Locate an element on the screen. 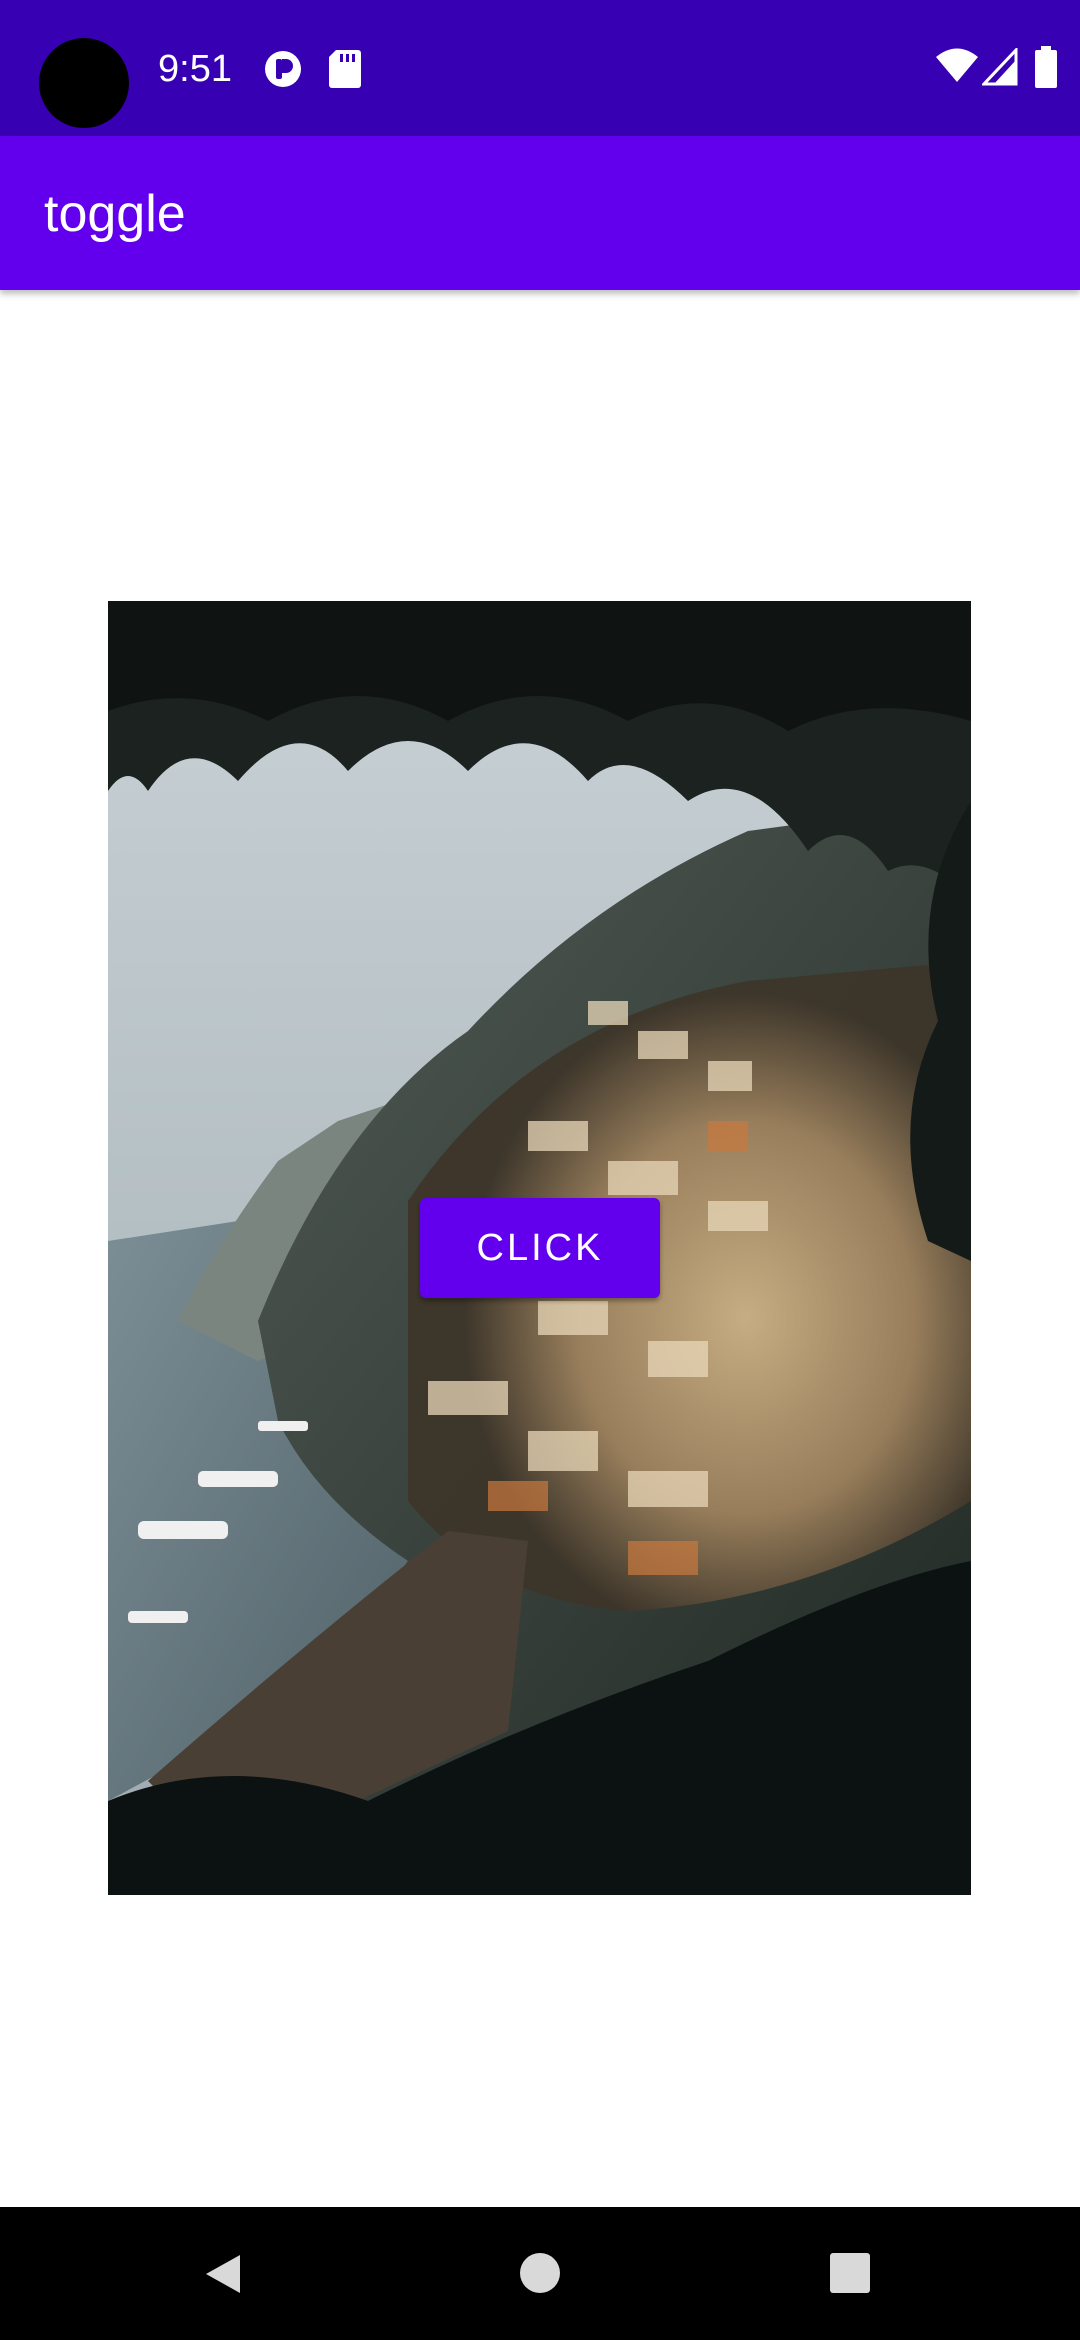 Image resolution: width=1080 pixels, height=2340 pixels. status-time: 9:51 is located at coordinates (195, 69).